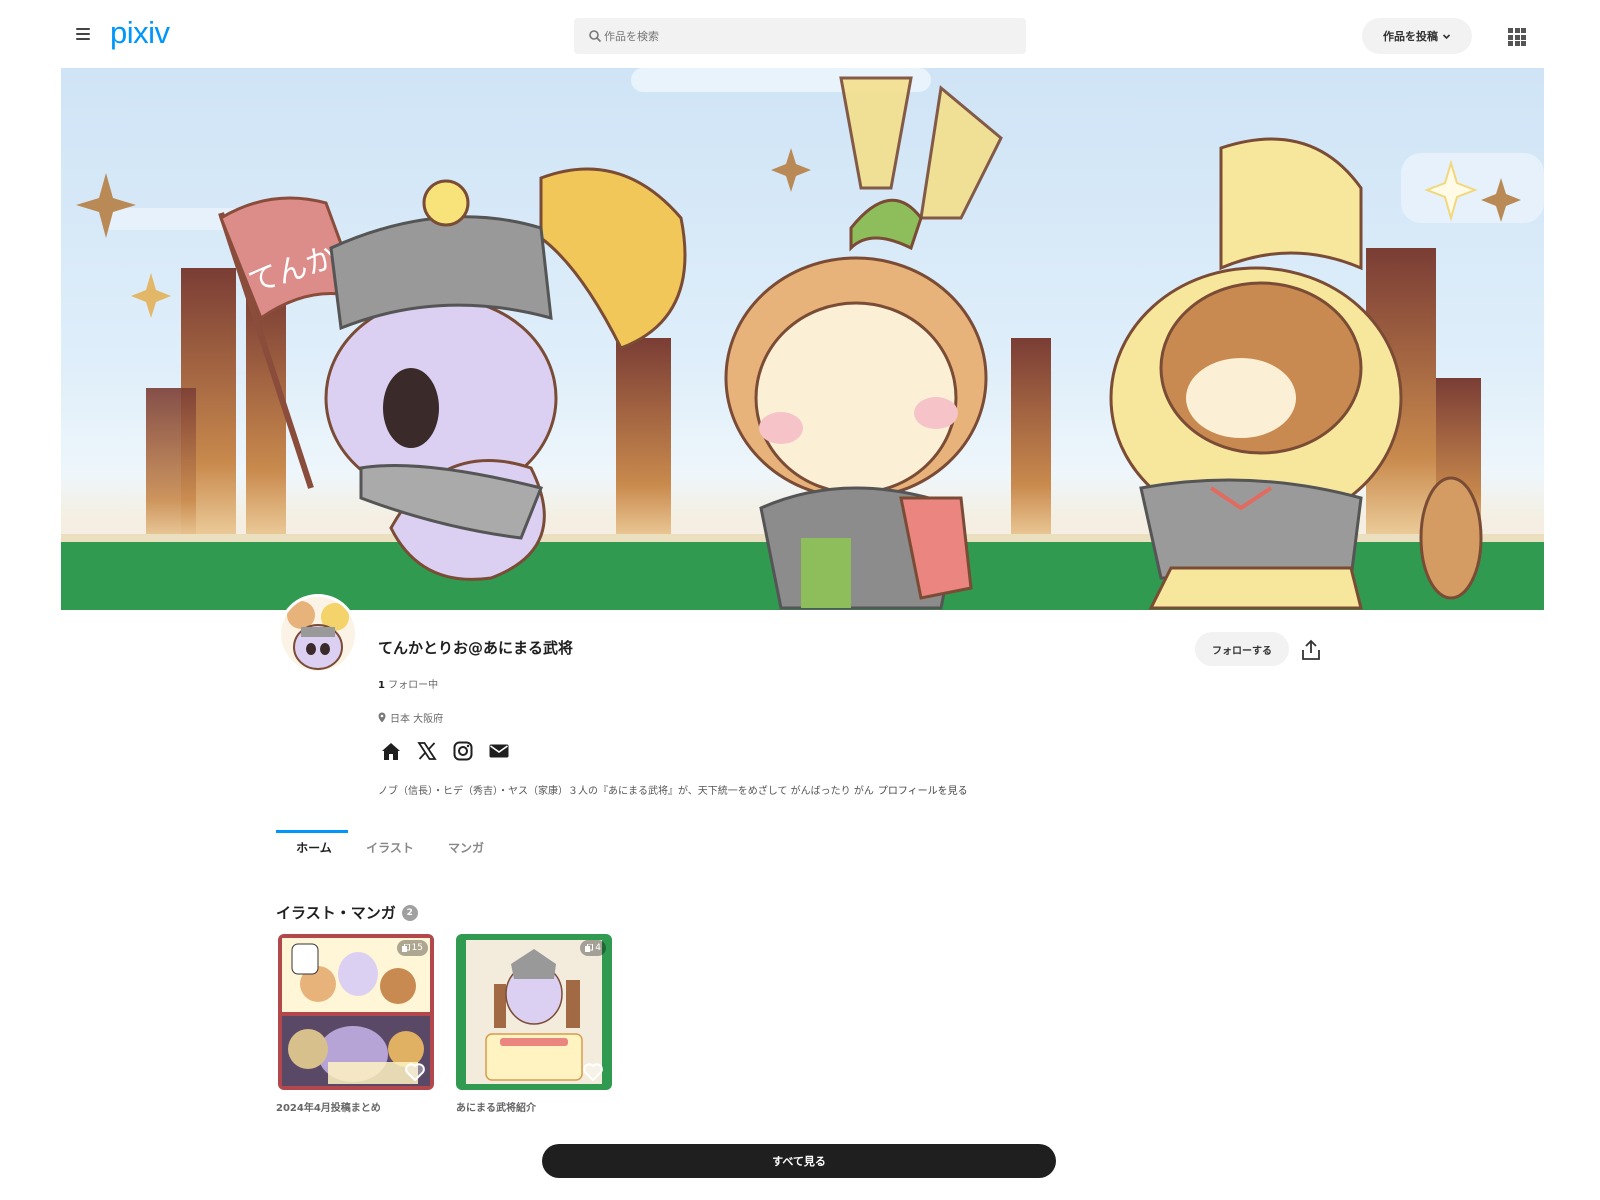  I want to click on tab-manga: マンガ, so click(466, 847).